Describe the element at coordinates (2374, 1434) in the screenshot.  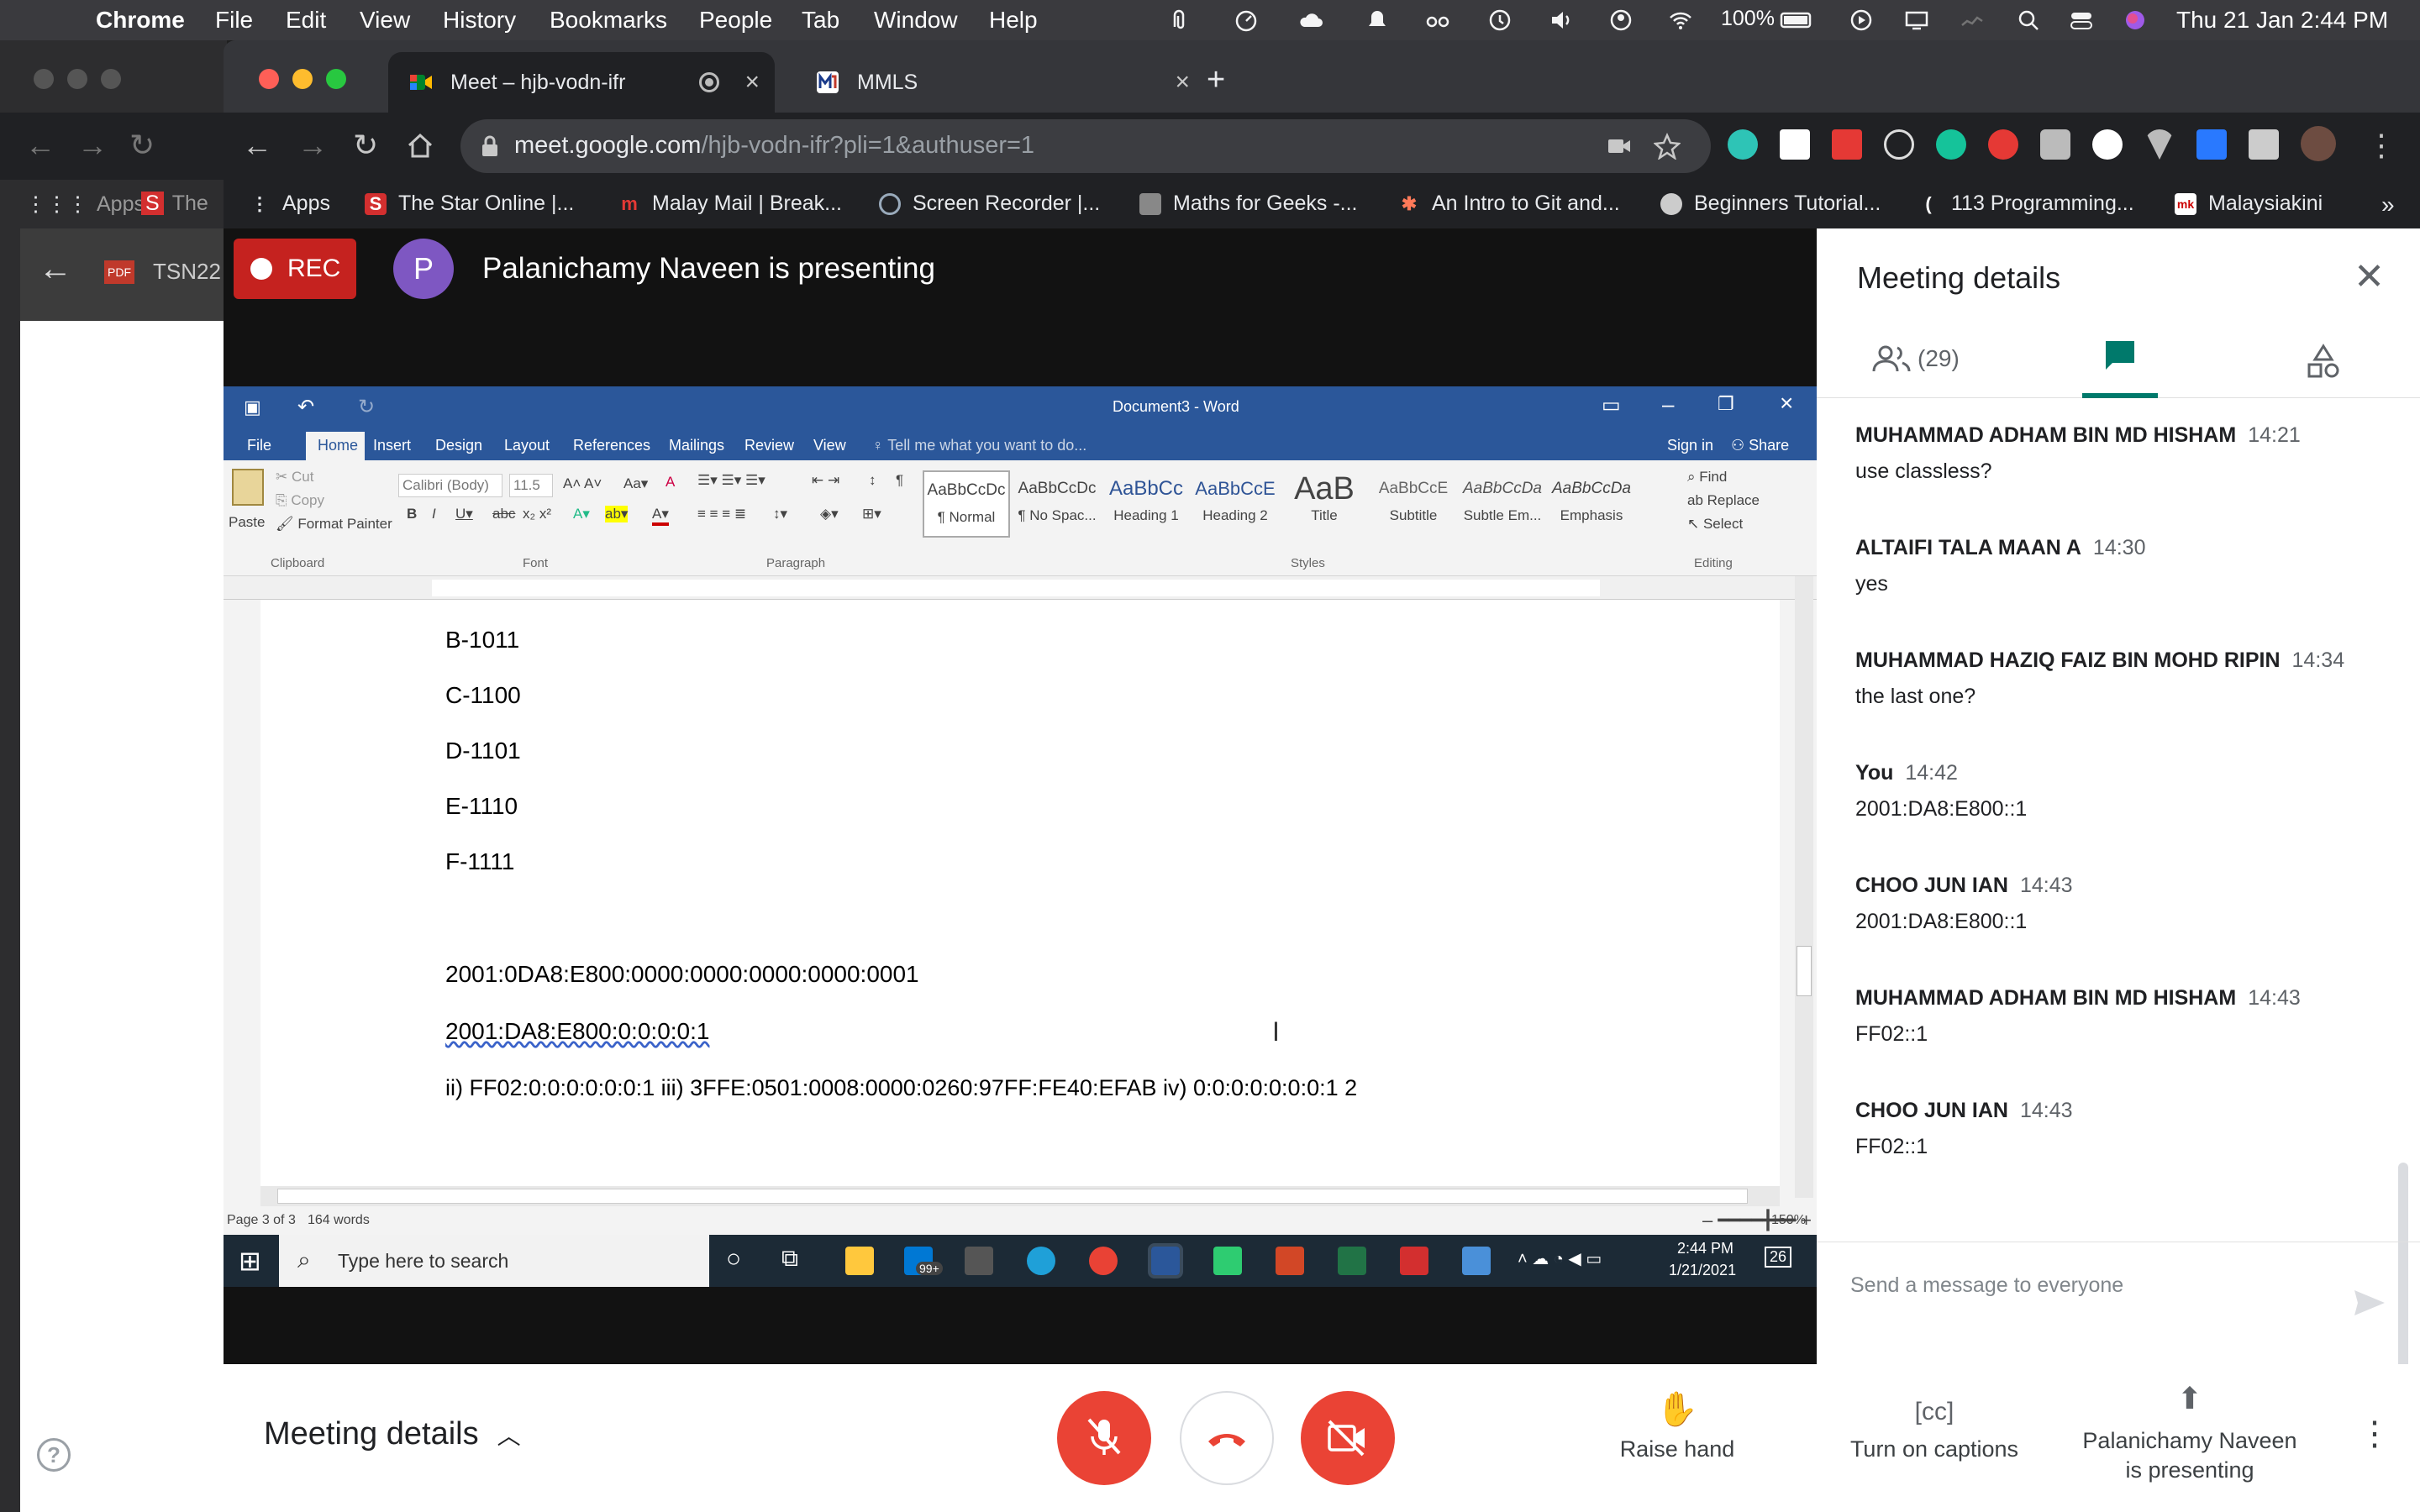
I see `more-options-icon: ⋮` at that location.